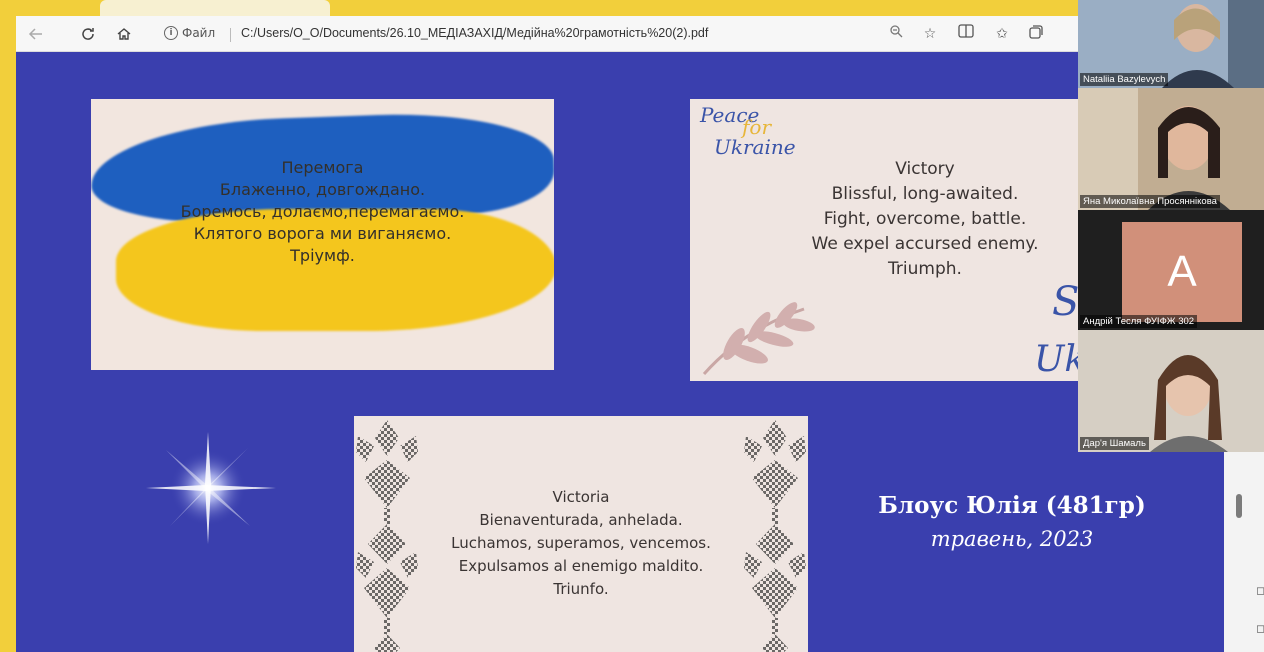 This screenshot has height=652, width=1264. What do you see at coordinates (215, 8) in the screenshot?
I see `active-tab` at bounding box center [215, 8].